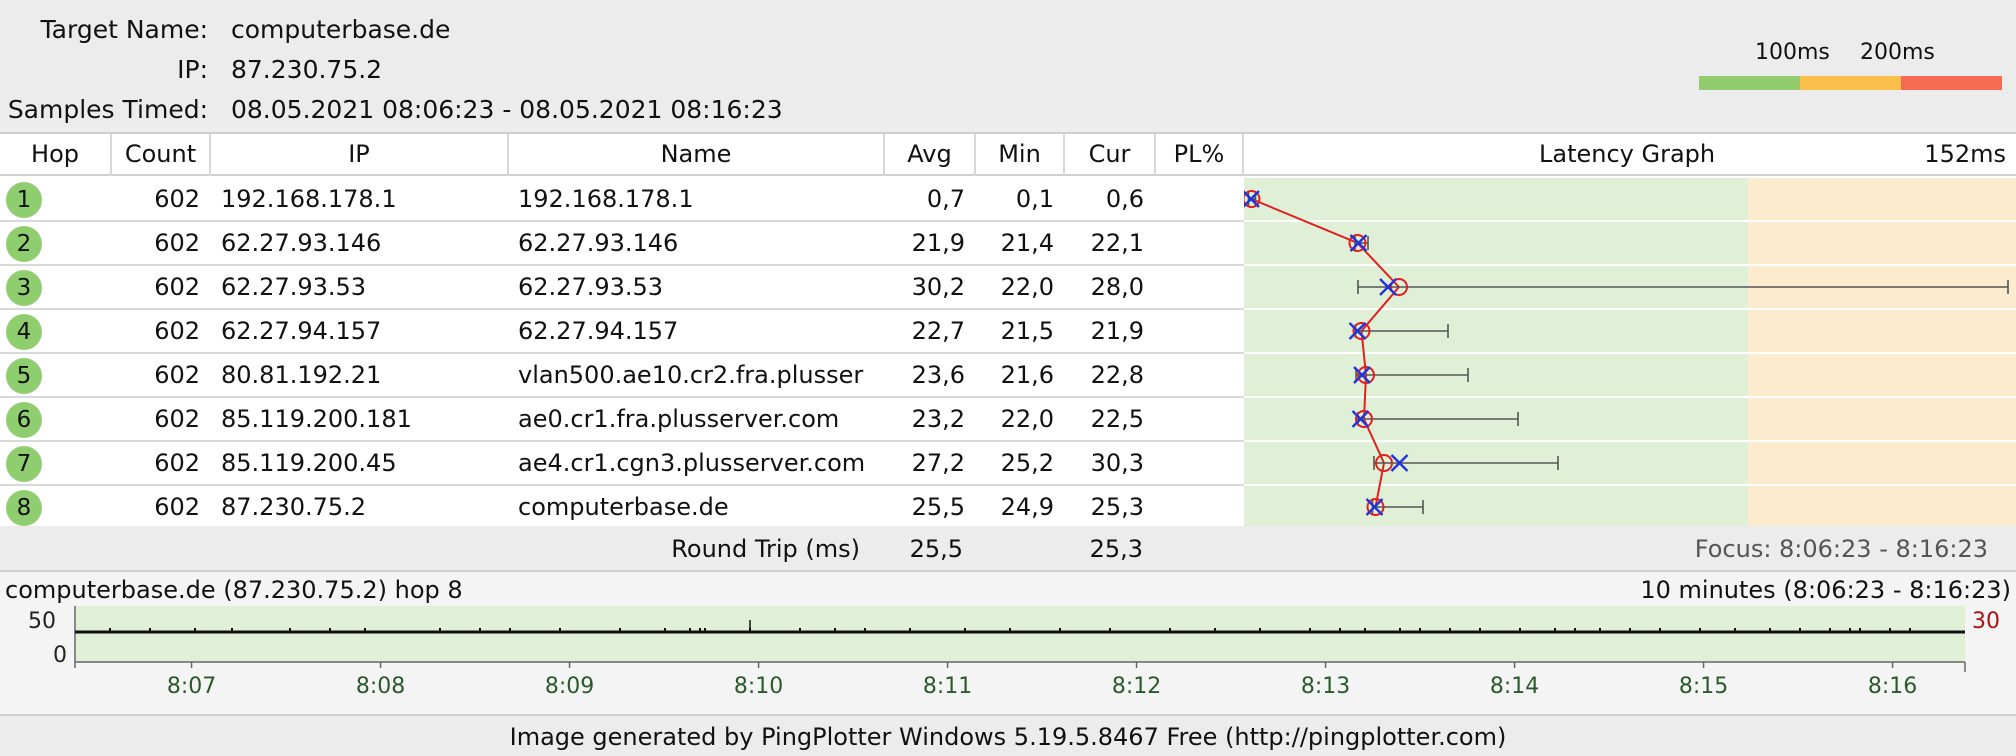 The image size is (2016, 756). What do you see at coordinates (696, 155) in the screenshot?
I see `col-name: Name` at bounding box center [696, 155].